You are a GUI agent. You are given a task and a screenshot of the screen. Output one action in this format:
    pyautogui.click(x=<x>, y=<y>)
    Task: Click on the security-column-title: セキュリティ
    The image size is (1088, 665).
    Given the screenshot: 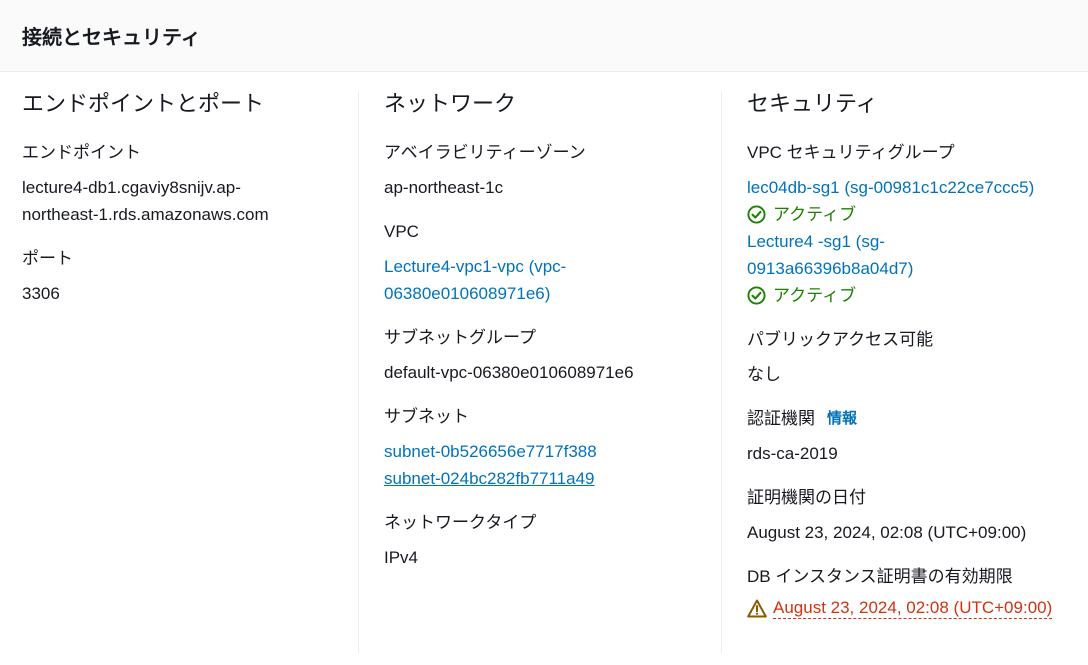 What is the action you would take?
    pyautogui.click(x=812, y=103)
    